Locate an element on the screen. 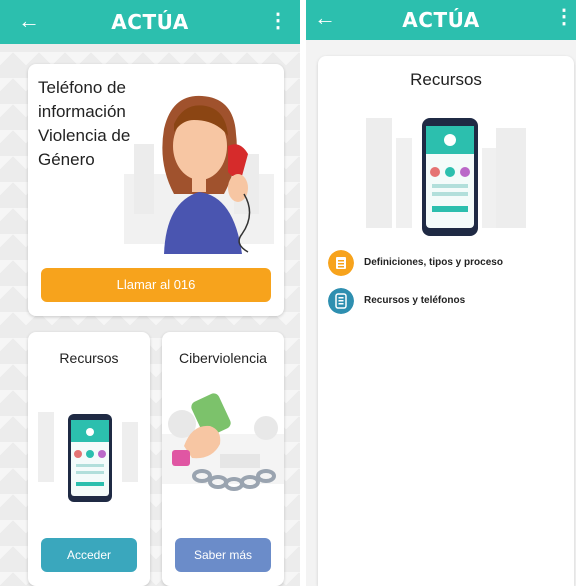  list-item-recursos-telefonos: Recursos y teléfonos is located at coordinates (448, 303).